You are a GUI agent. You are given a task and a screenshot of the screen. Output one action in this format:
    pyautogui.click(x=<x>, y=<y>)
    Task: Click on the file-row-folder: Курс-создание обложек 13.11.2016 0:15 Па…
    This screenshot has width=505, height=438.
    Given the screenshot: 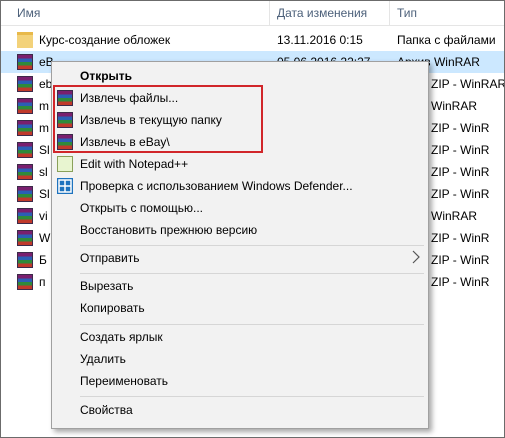 What is the action you would take?
    pyautogui.click(x=252, y=40)
    